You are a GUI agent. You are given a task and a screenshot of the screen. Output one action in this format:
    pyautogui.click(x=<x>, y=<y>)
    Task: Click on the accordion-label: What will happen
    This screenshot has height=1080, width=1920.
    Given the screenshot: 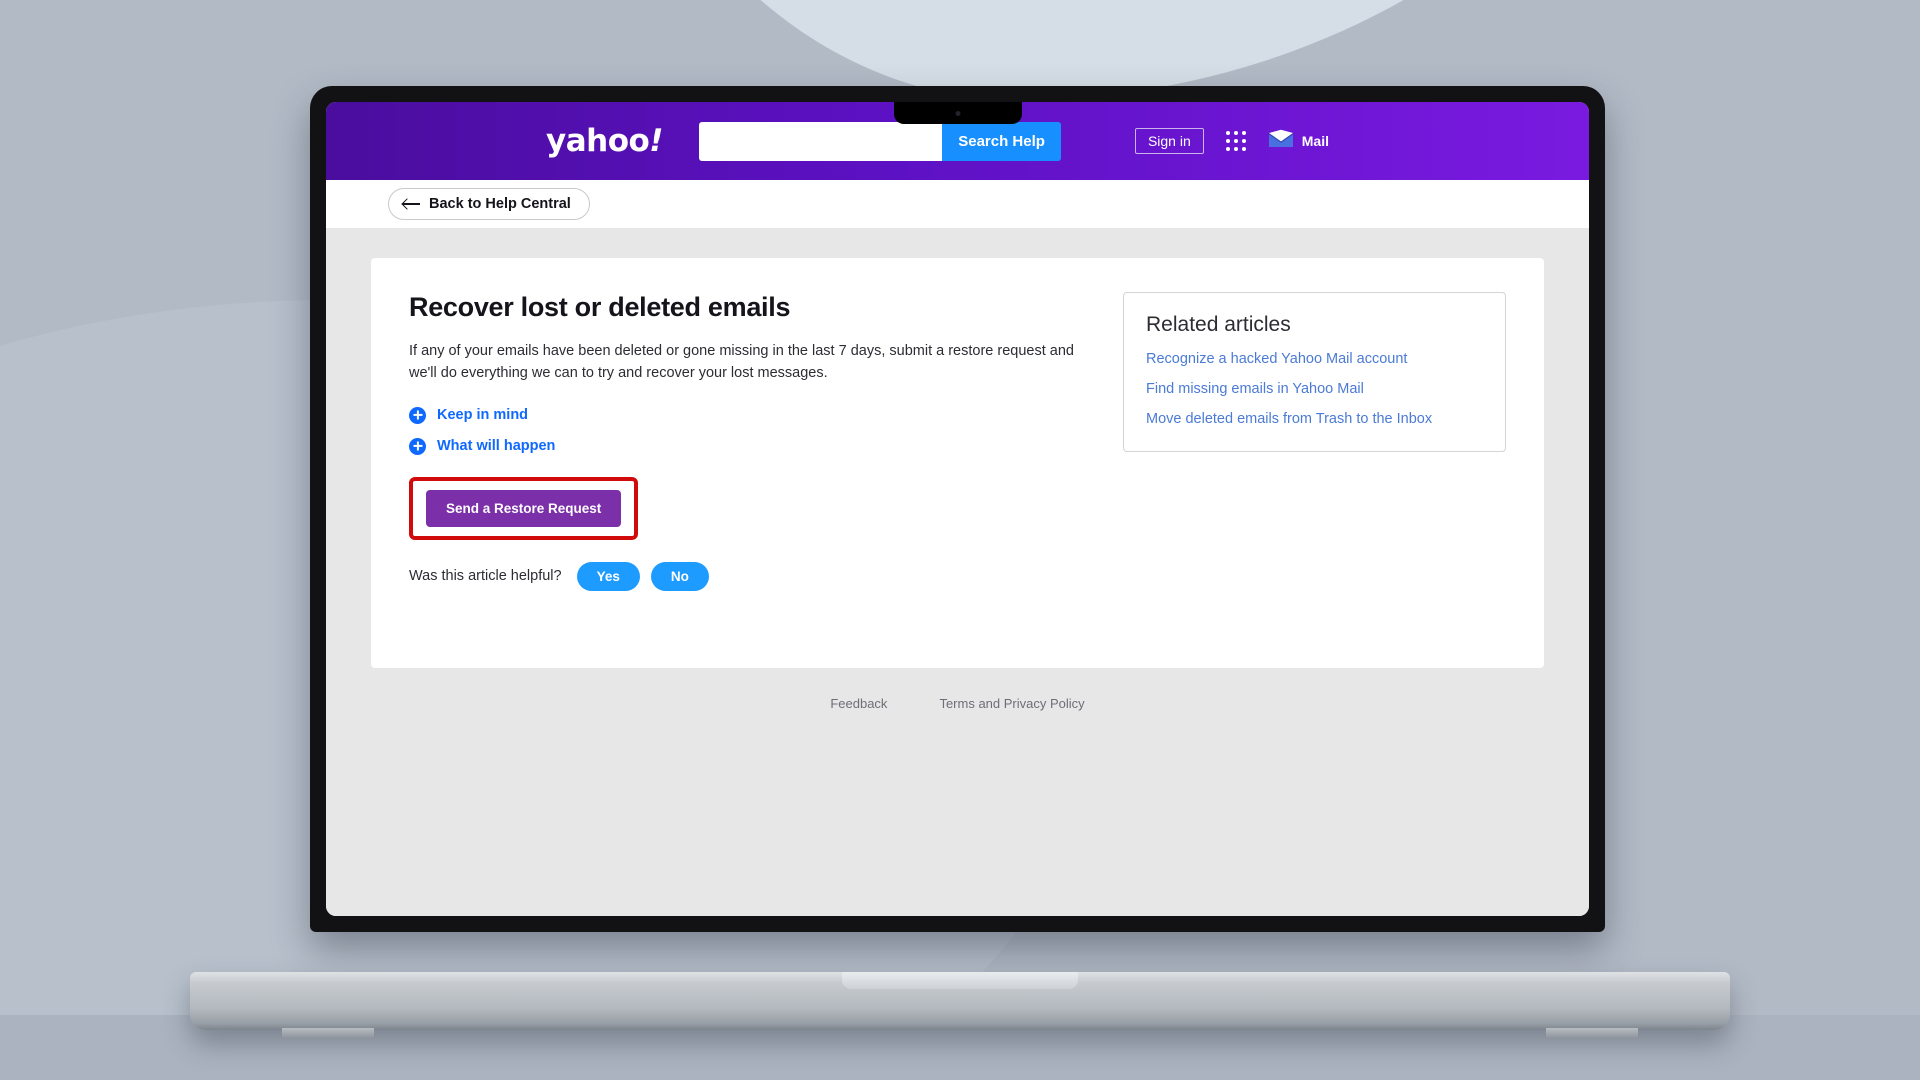 What is the action you would take?
    pyautogui.click(x=496, y=446)
    